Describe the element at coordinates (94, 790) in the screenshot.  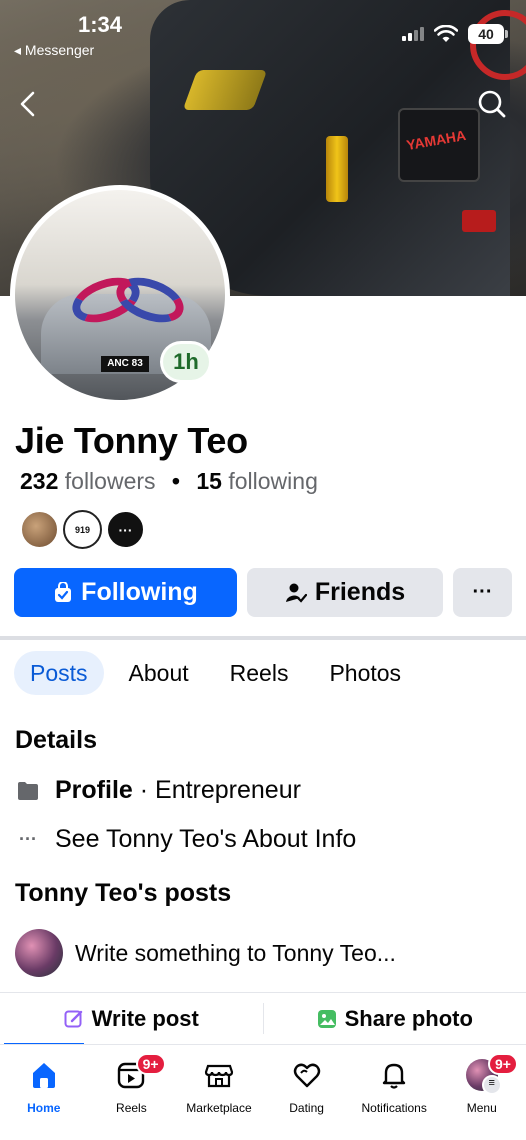
I see `detail-profile-label: Profile` at that location.